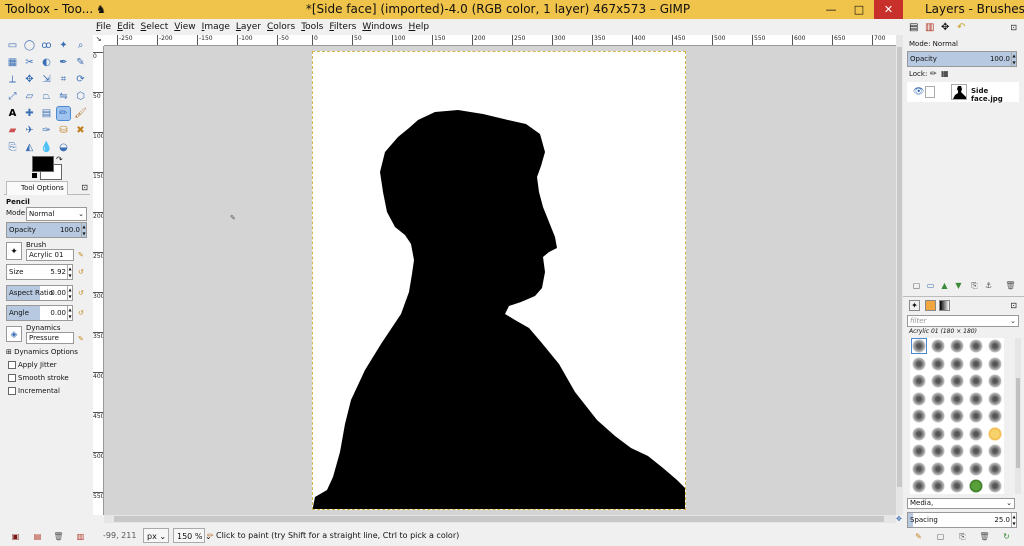 The height and width of the screenshot is (546, 1024). What do you see at coordinates (82, 313) in the screenshot?
I see `reset-angle-icon: ↺` at bounding box center [82, 313].